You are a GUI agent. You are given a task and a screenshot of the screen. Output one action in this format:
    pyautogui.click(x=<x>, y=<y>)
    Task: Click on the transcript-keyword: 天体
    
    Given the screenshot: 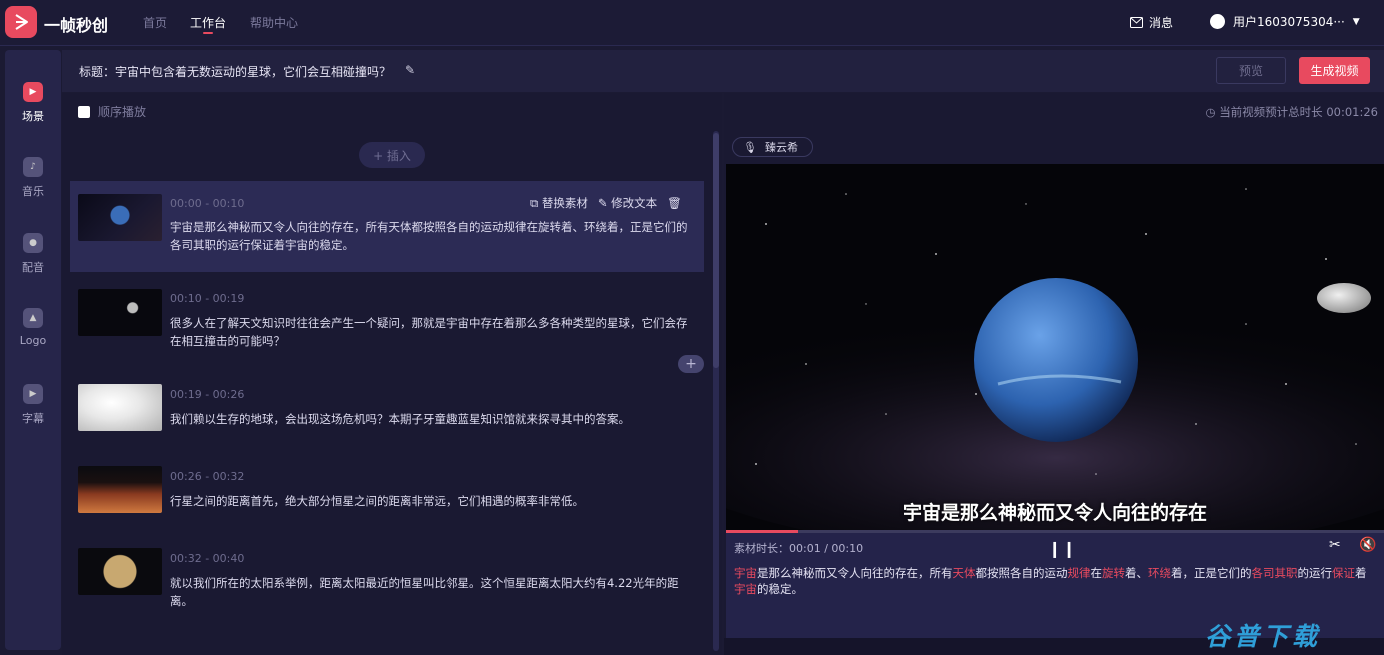 What is the action you would take?
    pyautogui.click(x=964, y=573)
    